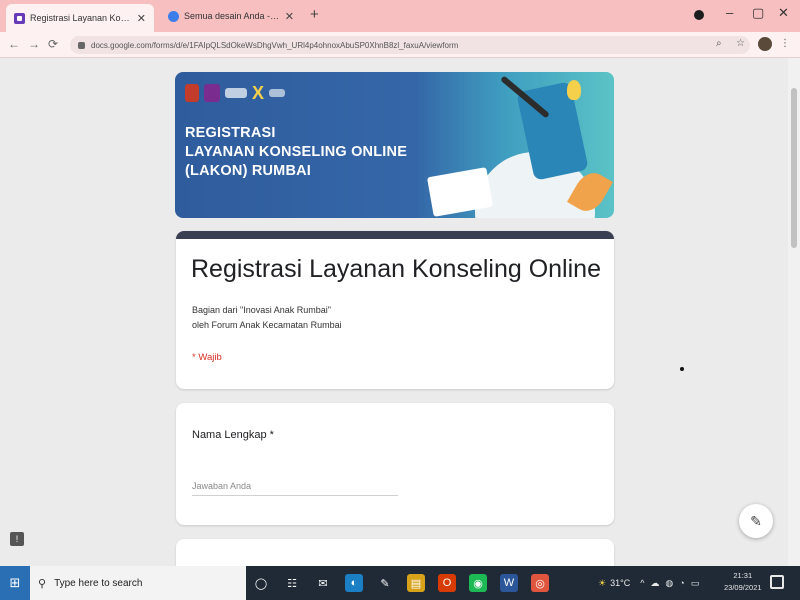 The height and width of the screenshot is (600, 800). What do you see at coordinates (292, 583) in the screenshot?
I see `widgets-icon: ☷` at bounding box center [292, 583].